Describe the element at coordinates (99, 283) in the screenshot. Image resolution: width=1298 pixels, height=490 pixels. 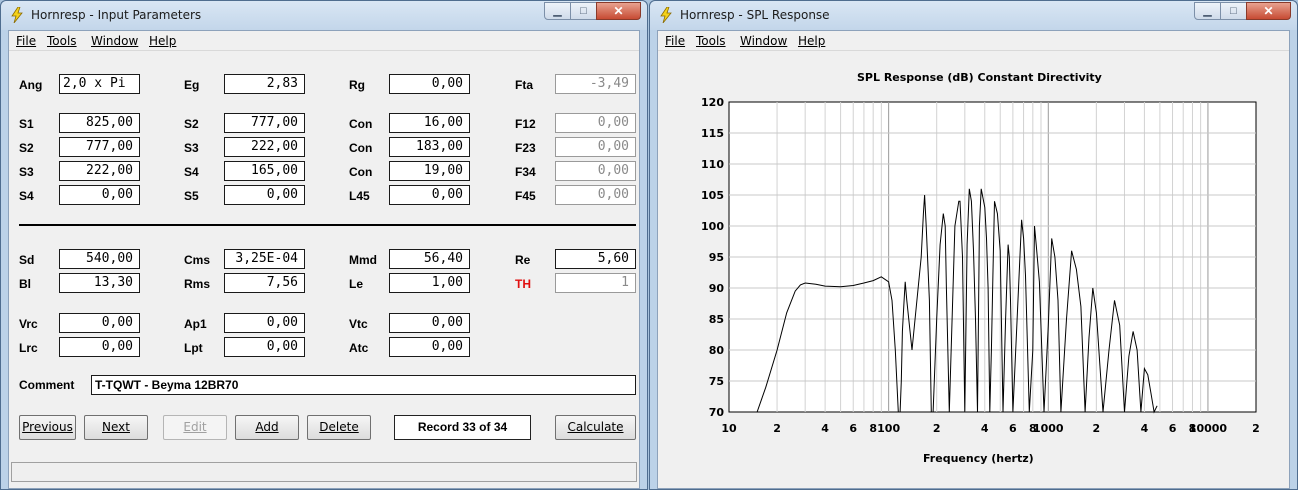
I see `param-field-bl: 13,30` at that location.